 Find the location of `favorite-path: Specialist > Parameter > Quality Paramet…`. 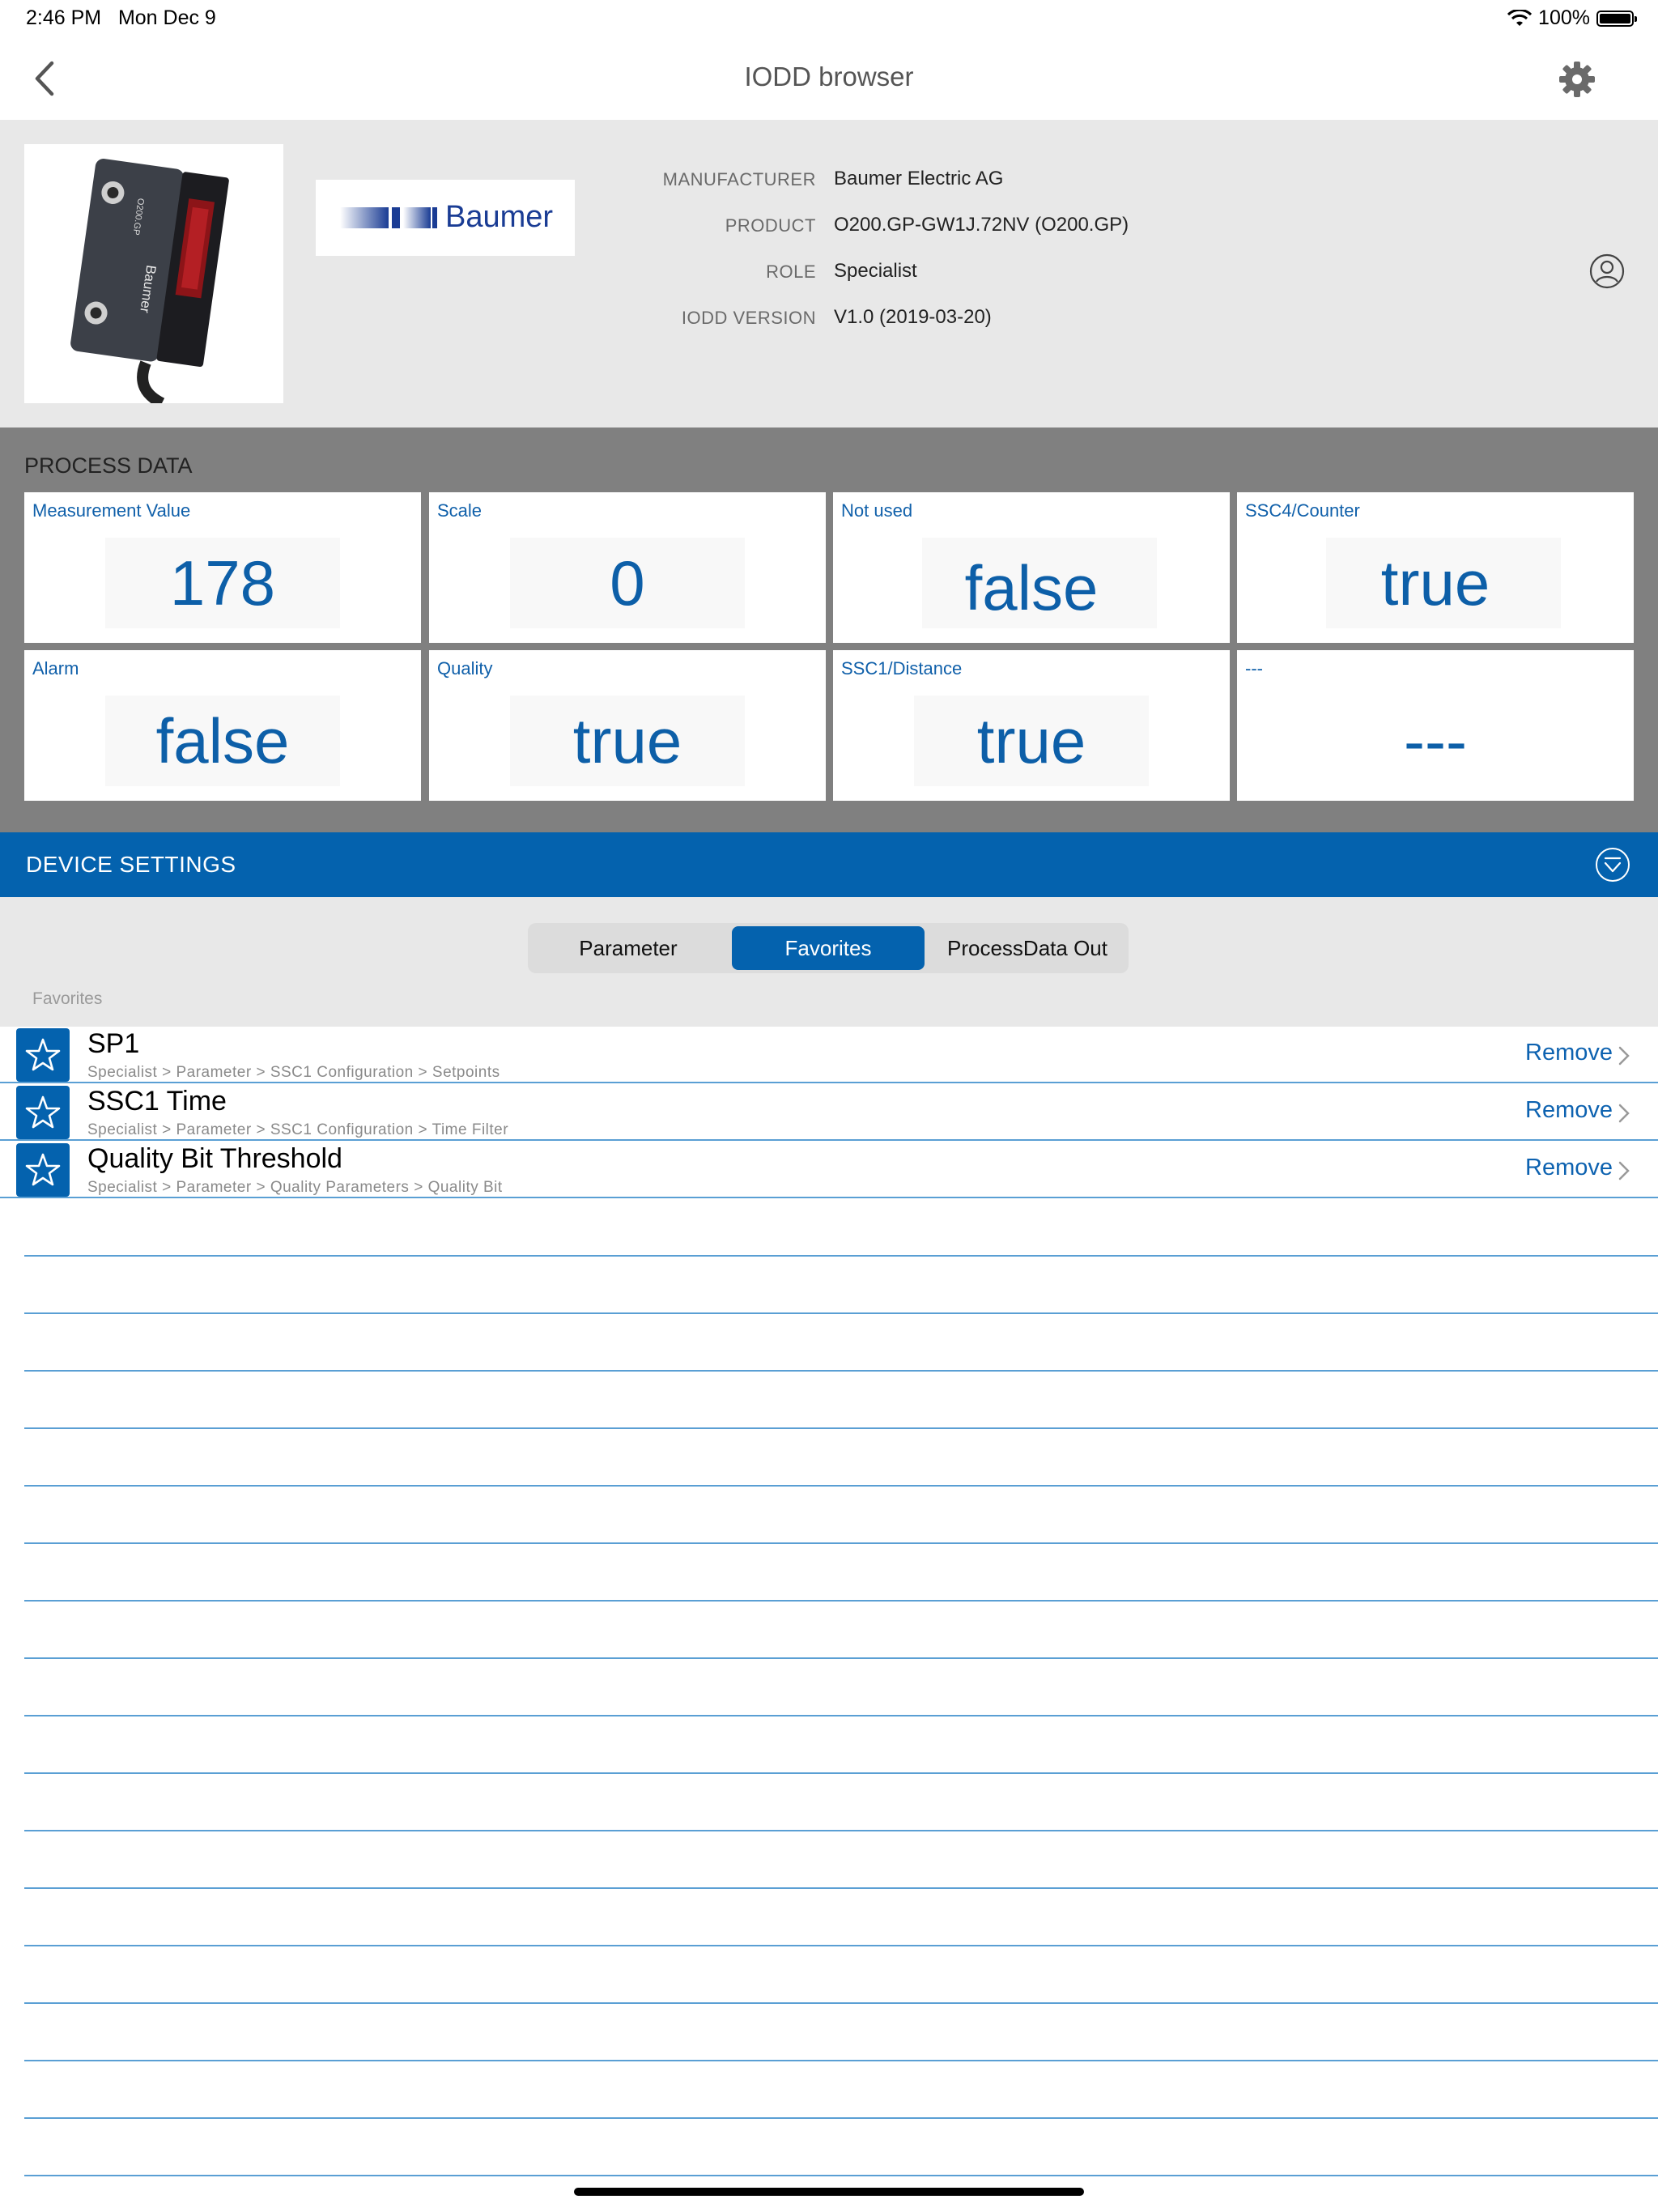

favorite-path: Specialist > Parameter > Quality Paramet… is located at coordinates (295, 1188).